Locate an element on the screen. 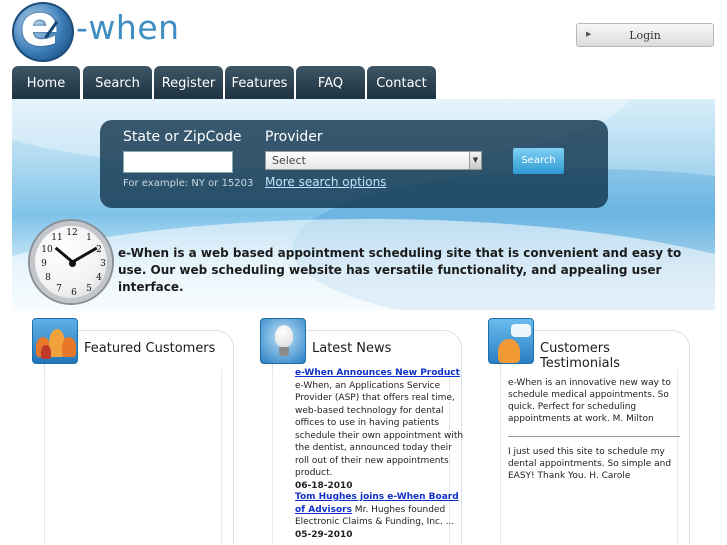 The image size is (727, 545). section-title: Latest News is located at coordinates (352, 348).